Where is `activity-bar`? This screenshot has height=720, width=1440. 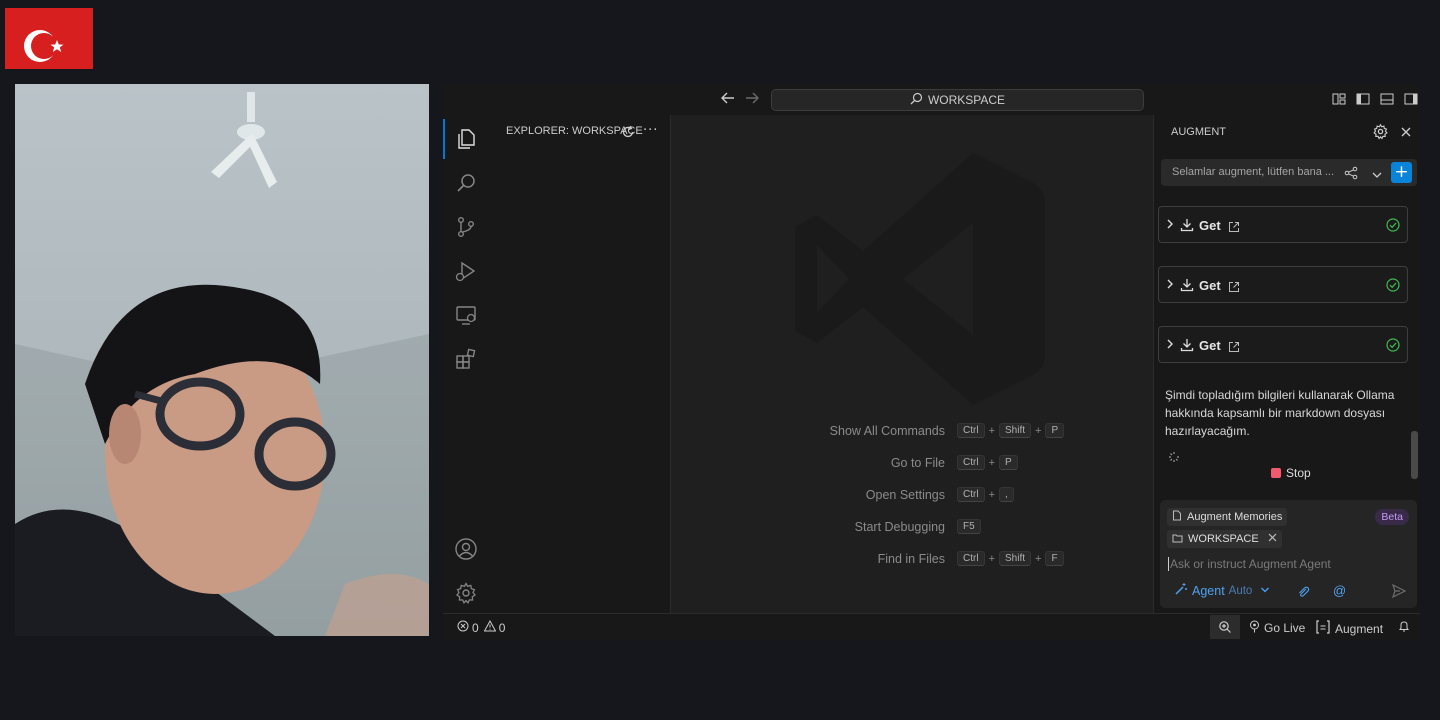
activity-bar is located at coordinates (466, 364).